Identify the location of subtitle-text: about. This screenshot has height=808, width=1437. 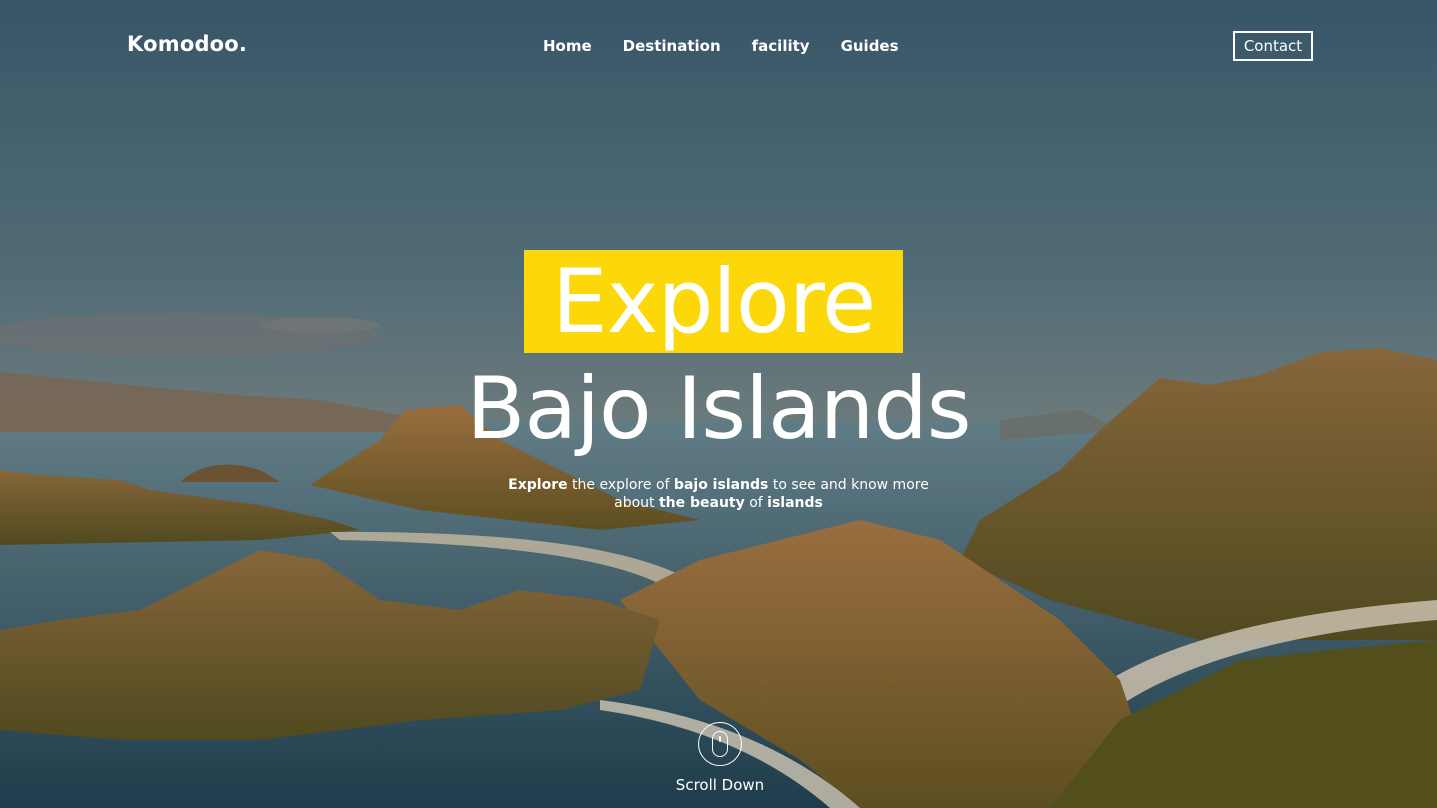
(636, 503).